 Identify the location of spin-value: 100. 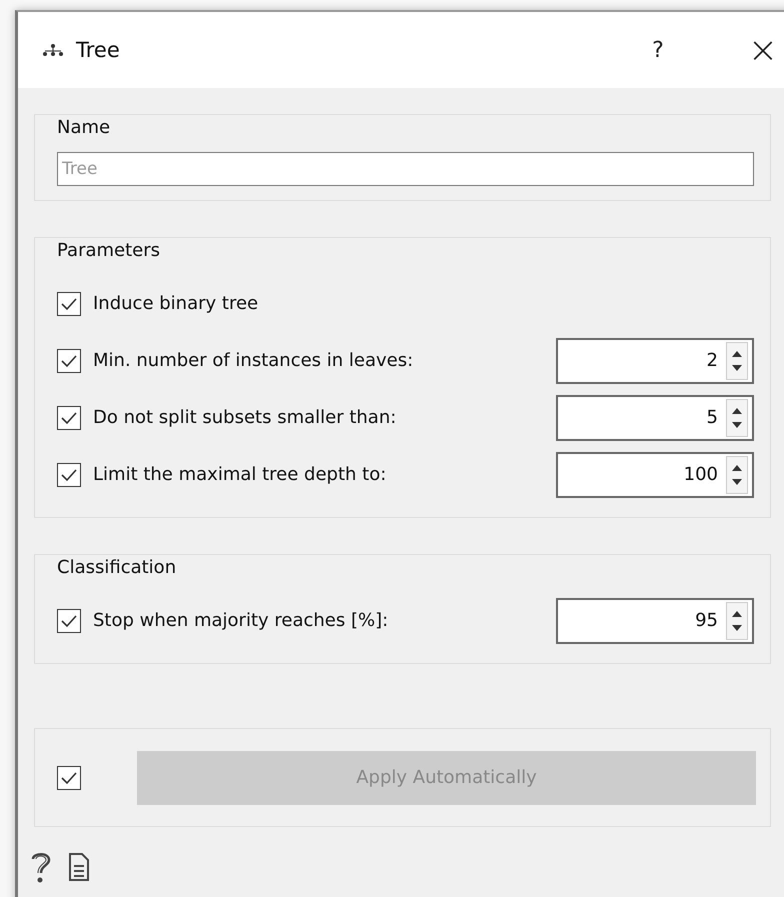
(701, 474).